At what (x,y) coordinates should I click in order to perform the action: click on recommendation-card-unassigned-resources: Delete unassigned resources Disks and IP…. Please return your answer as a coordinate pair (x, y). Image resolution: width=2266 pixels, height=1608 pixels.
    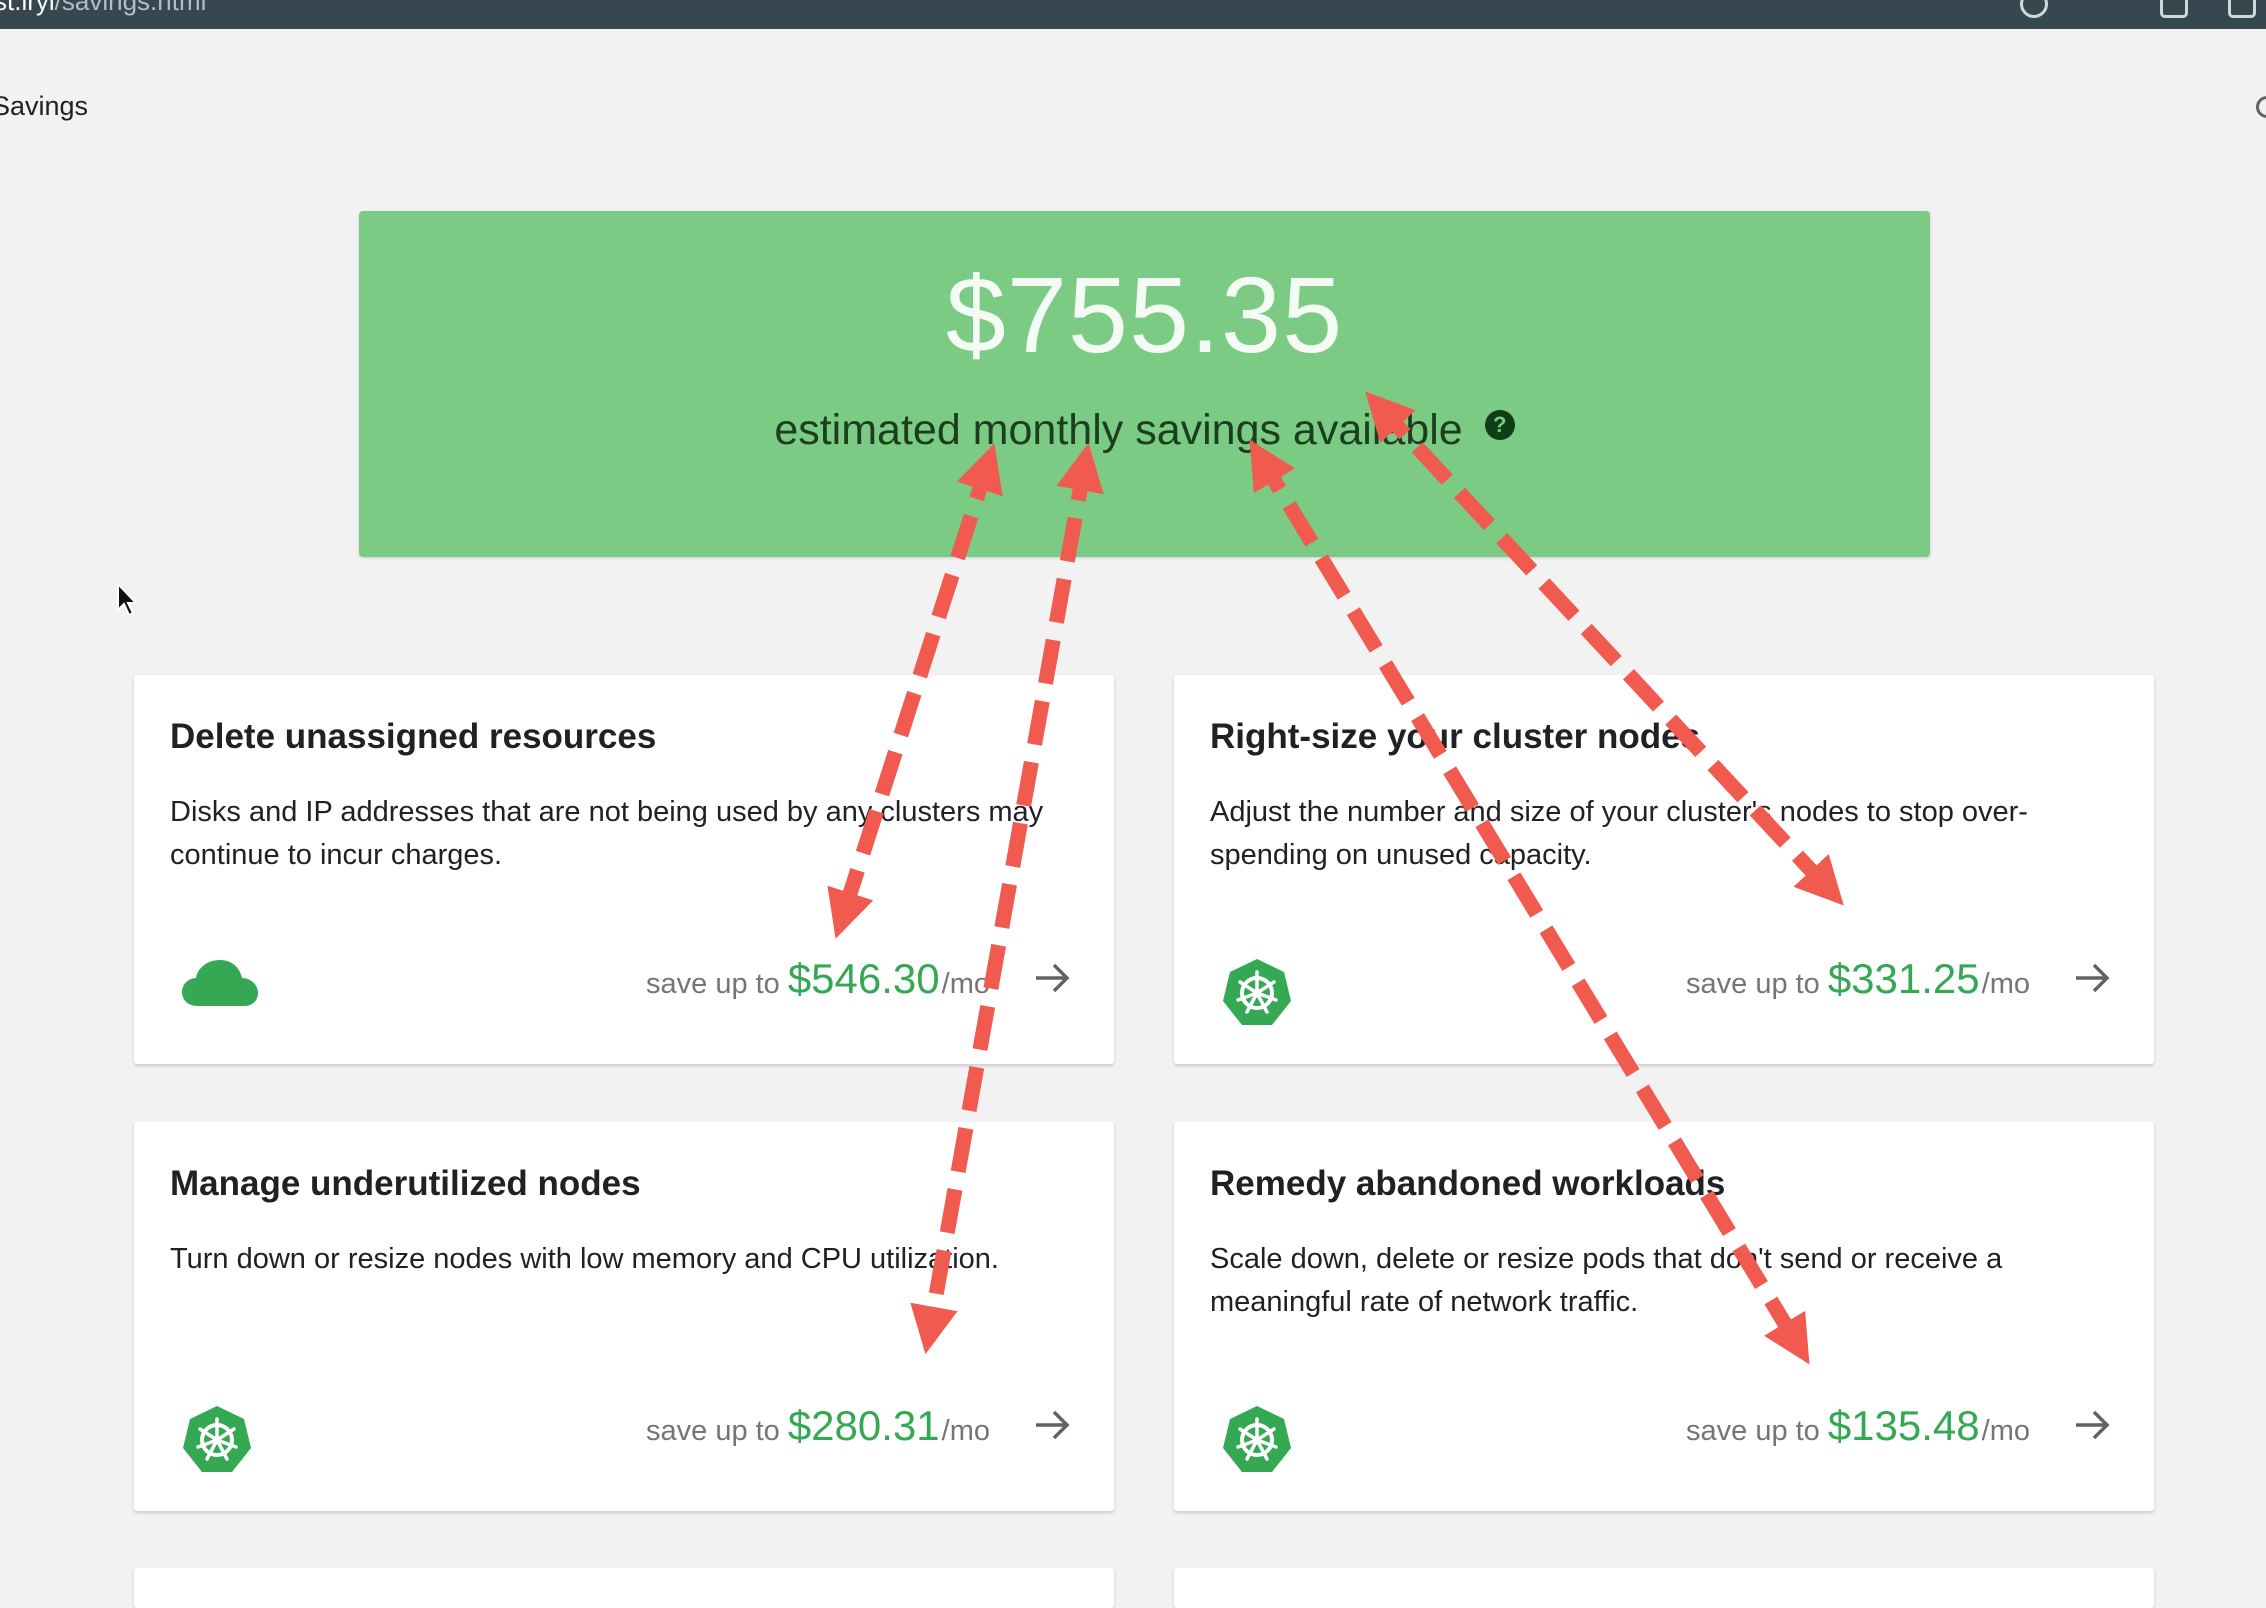
    Looking at the image, I should click on (624, 869).